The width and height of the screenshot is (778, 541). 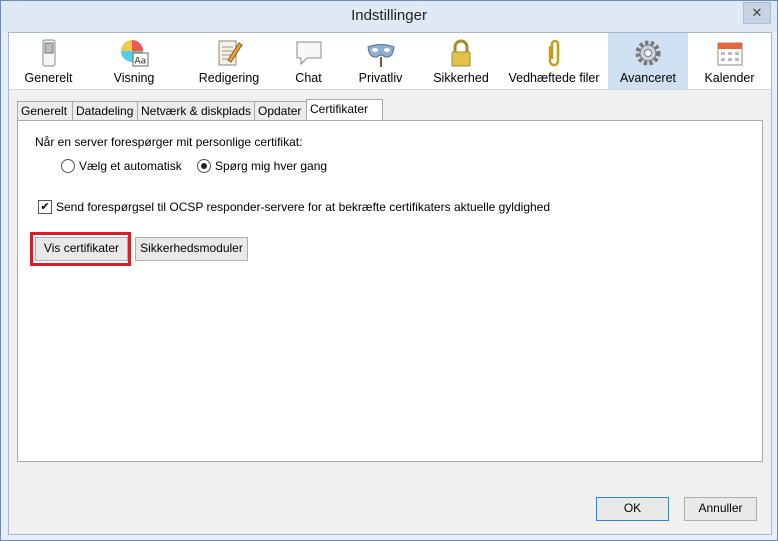 What do you see at coordinates (197, 111) in the screenshot?
I see `tab-netvaerk-diskplads: Netværk & diskplads` at bounding box center [197, 111].